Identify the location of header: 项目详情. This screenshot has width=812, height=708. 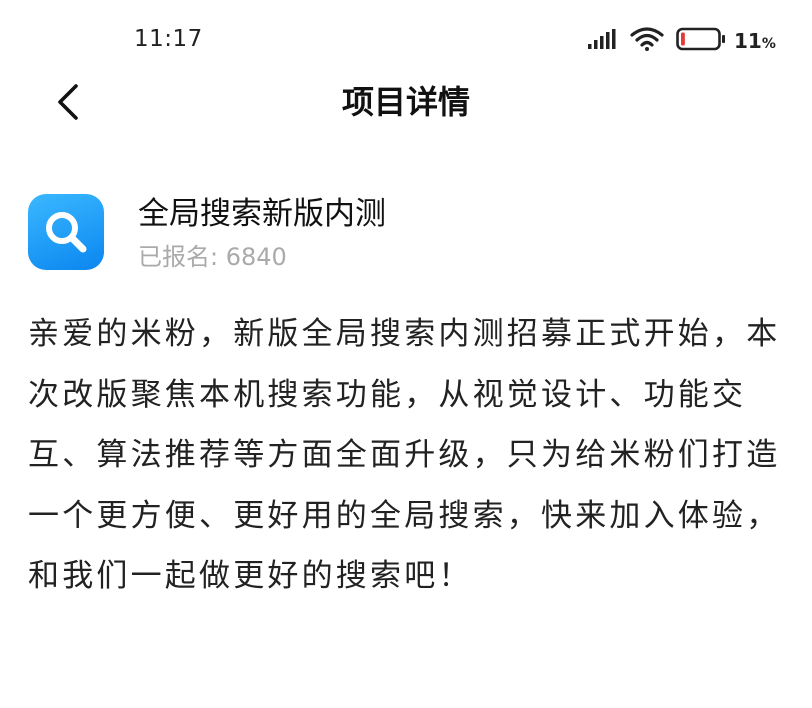
(406, 120).